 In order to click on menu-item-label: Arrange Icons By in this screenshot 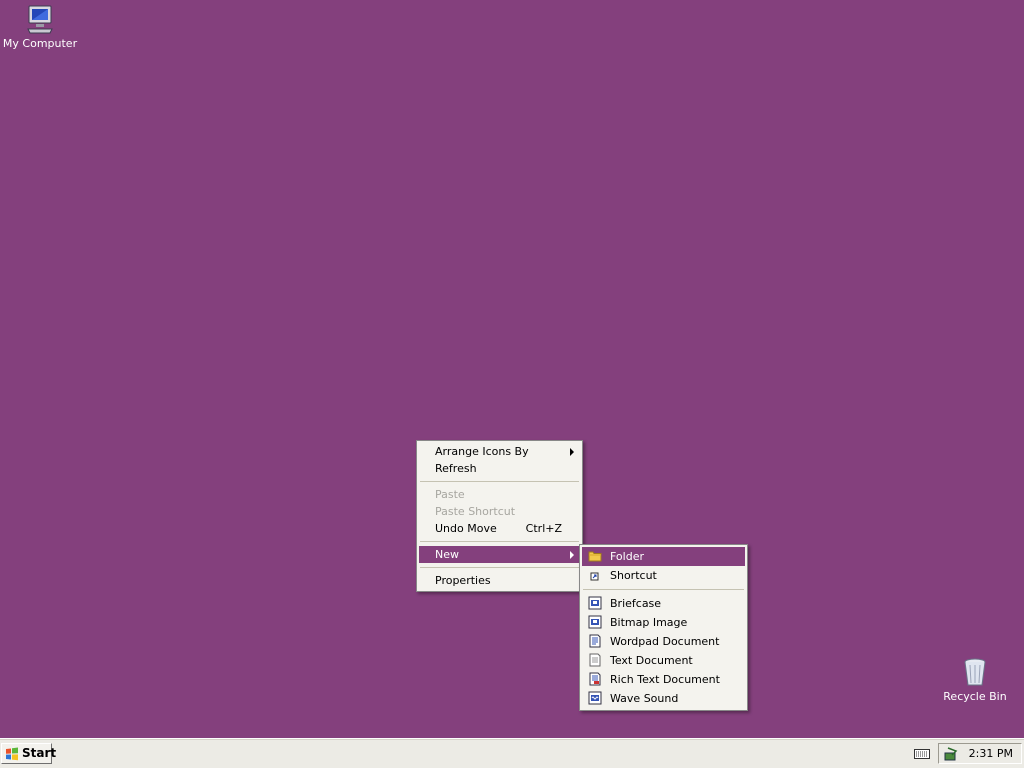, I will do `click(482, 451)`.